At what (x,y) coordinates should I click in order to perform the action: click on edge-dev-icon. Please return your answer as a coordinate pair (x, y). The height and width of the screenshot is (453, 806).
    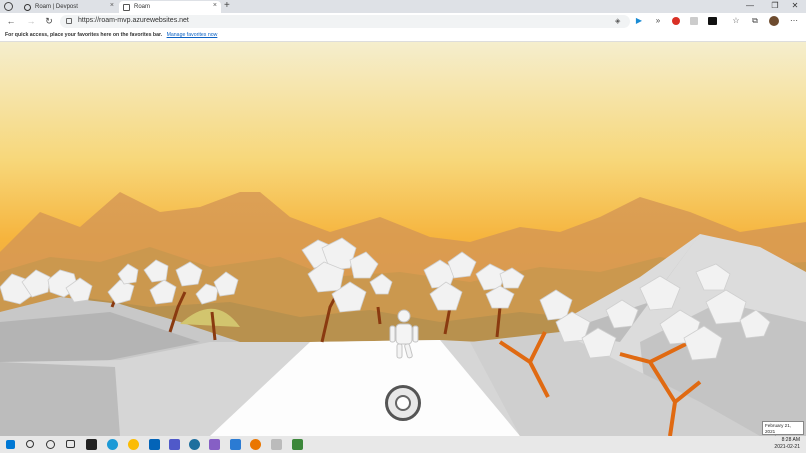
    Looking at the image, I should click on (194, 444).